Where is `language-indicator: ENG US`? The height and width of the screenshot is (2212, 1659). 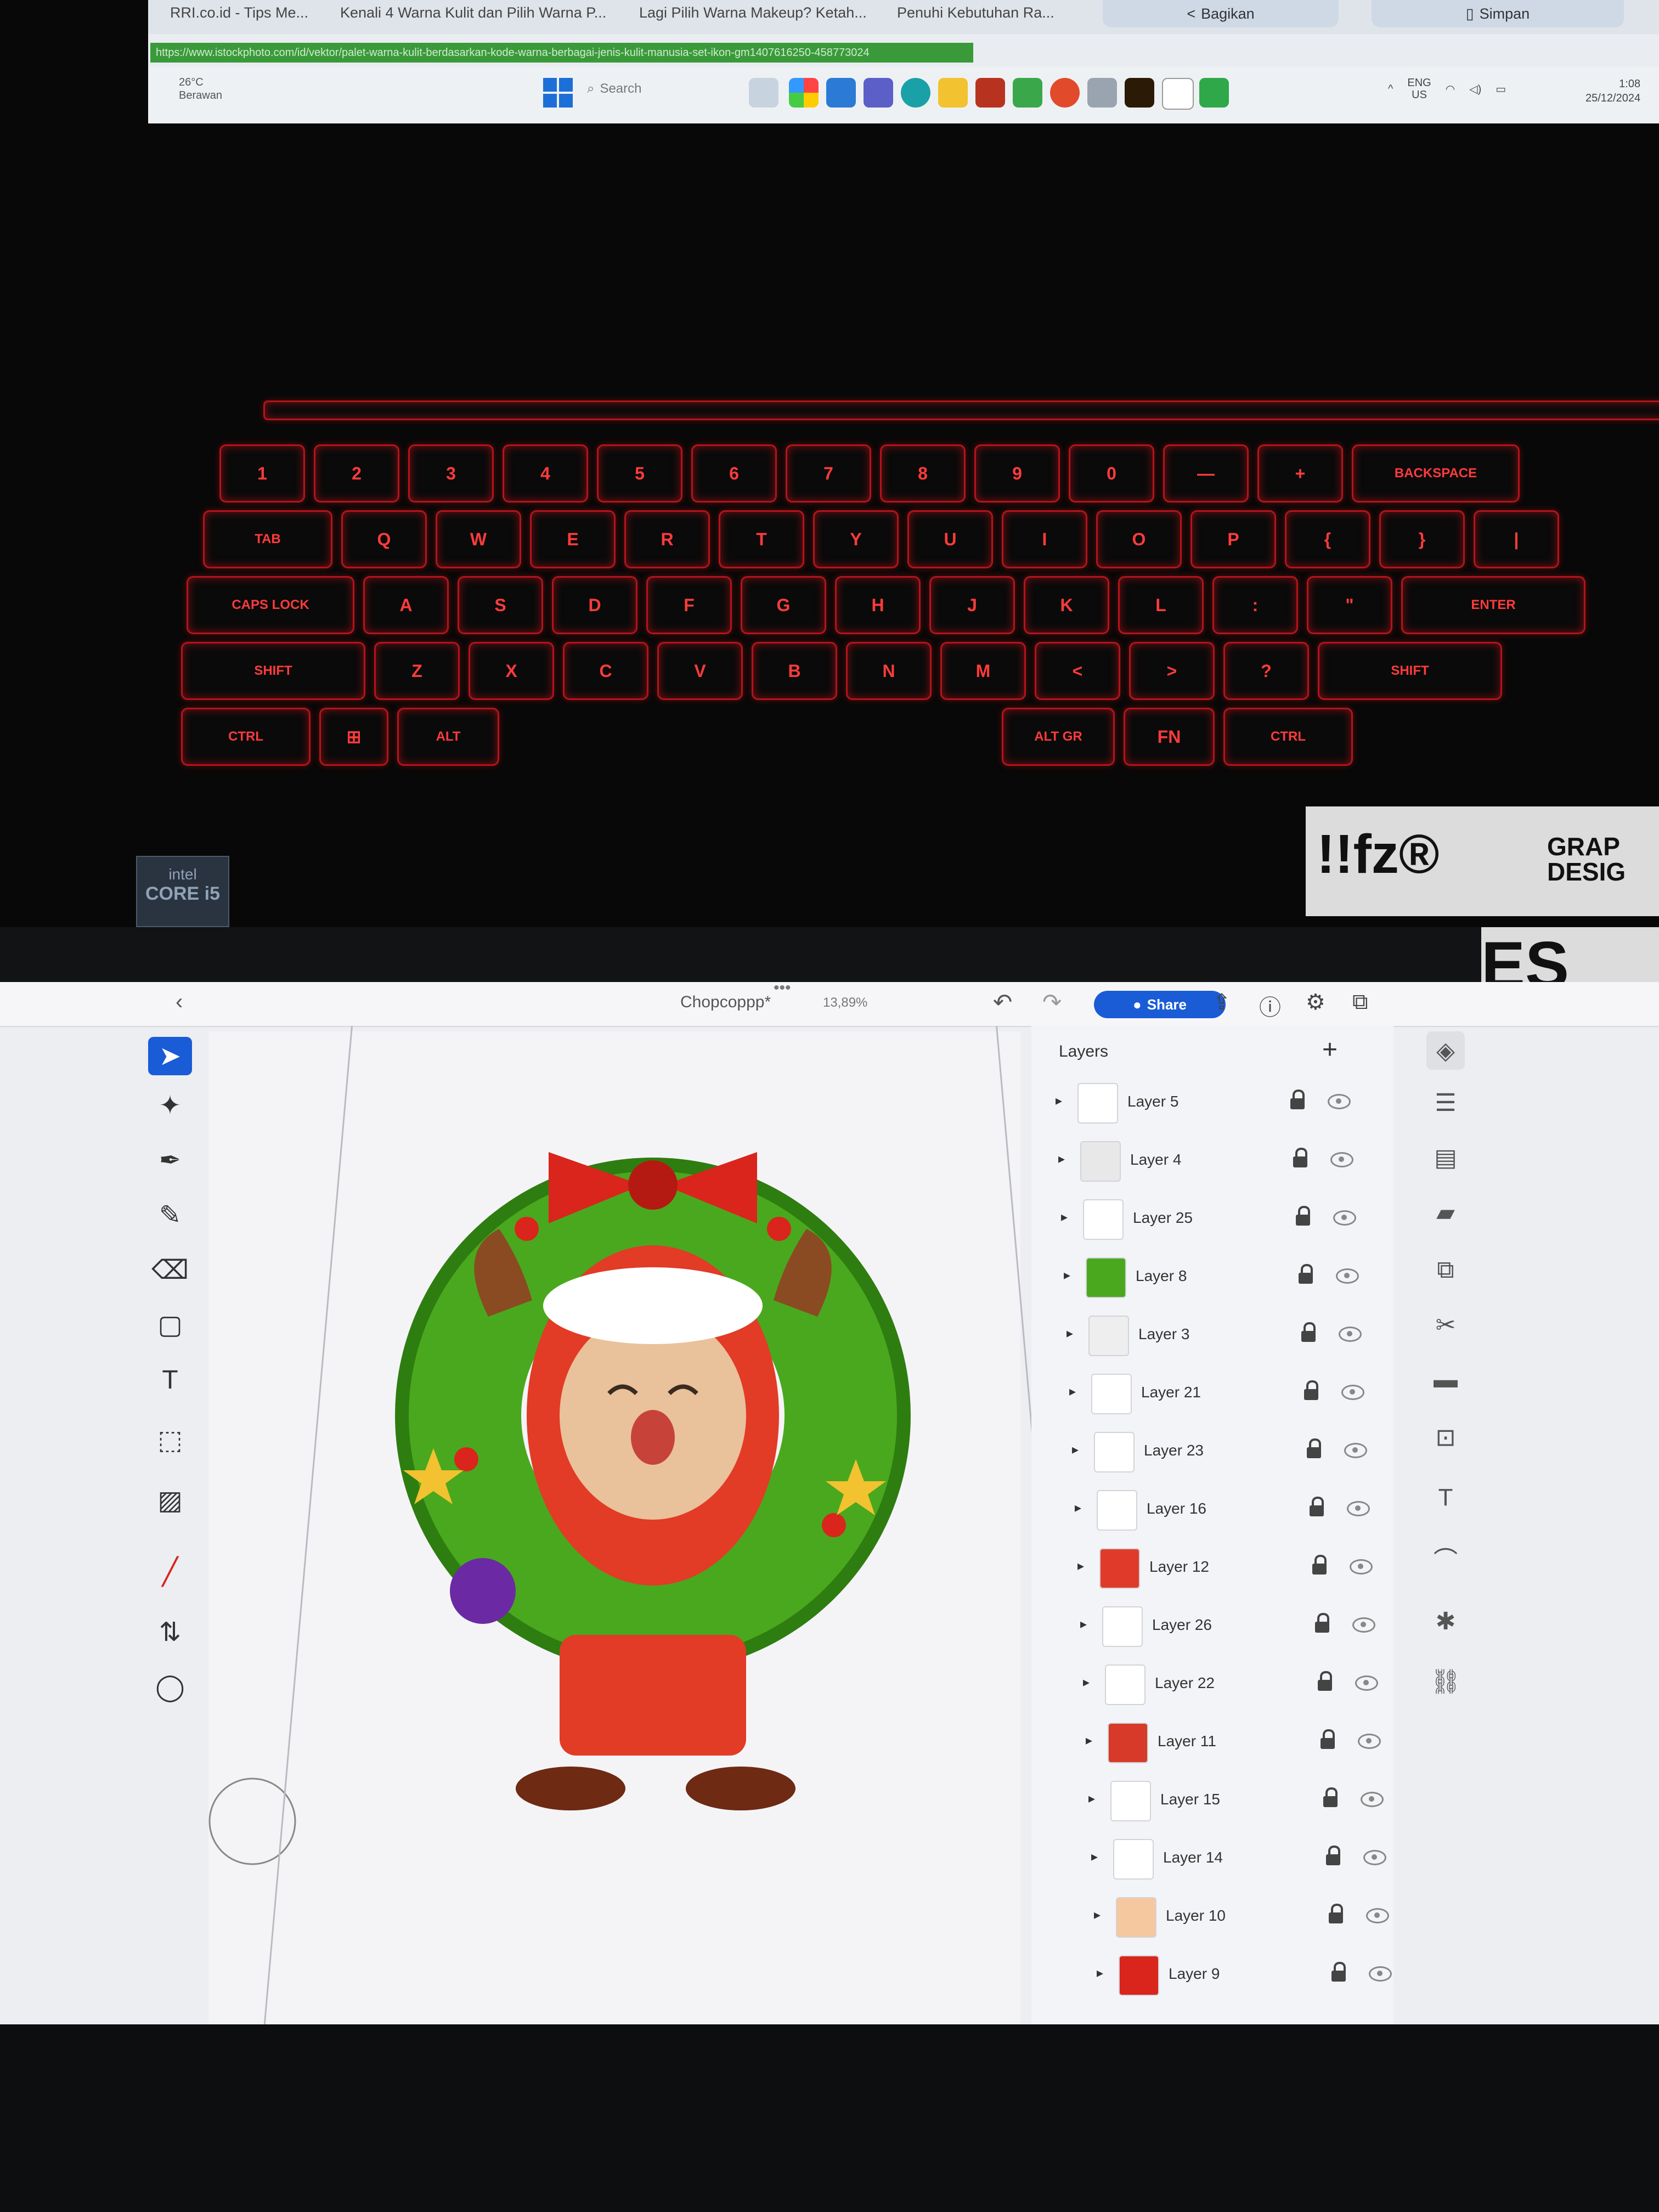 language-indicator: ENG US is located at coordinates (1419, 89).